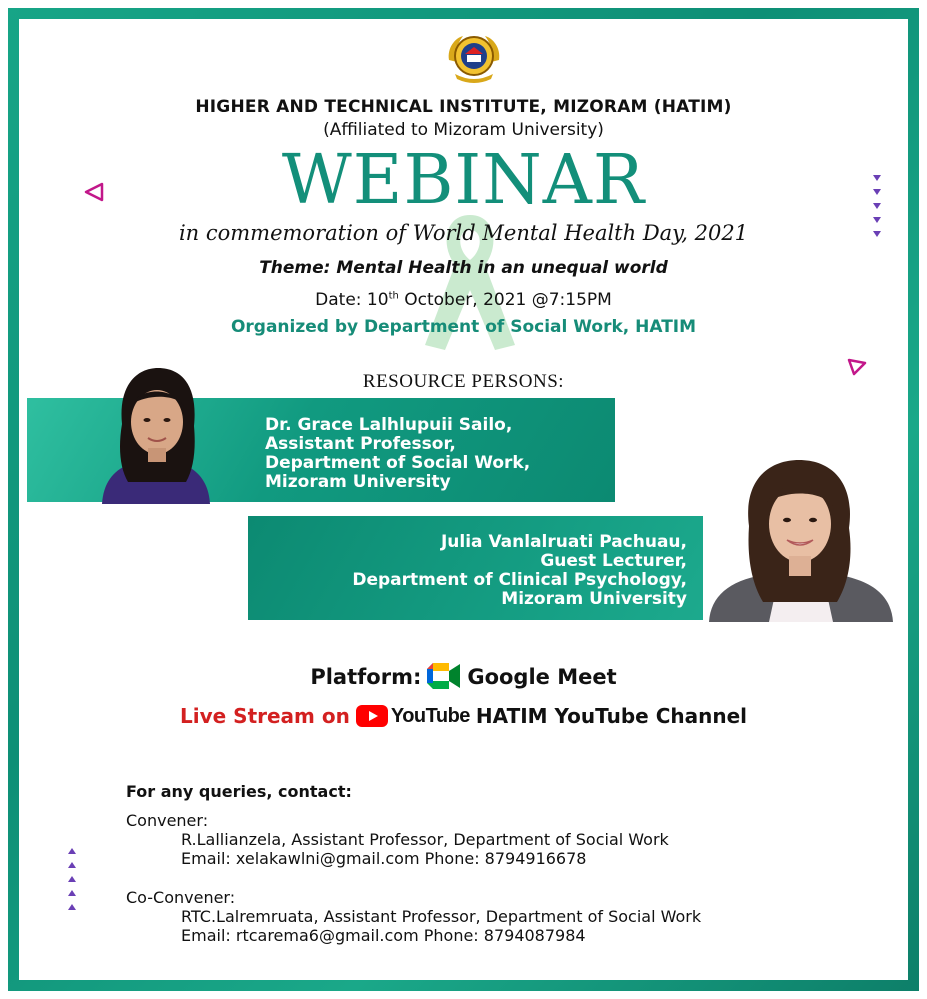 The image size is (927, 999). I want to click on affiliation-text: (Affiliated to Mizoram University), so click(463, 130).